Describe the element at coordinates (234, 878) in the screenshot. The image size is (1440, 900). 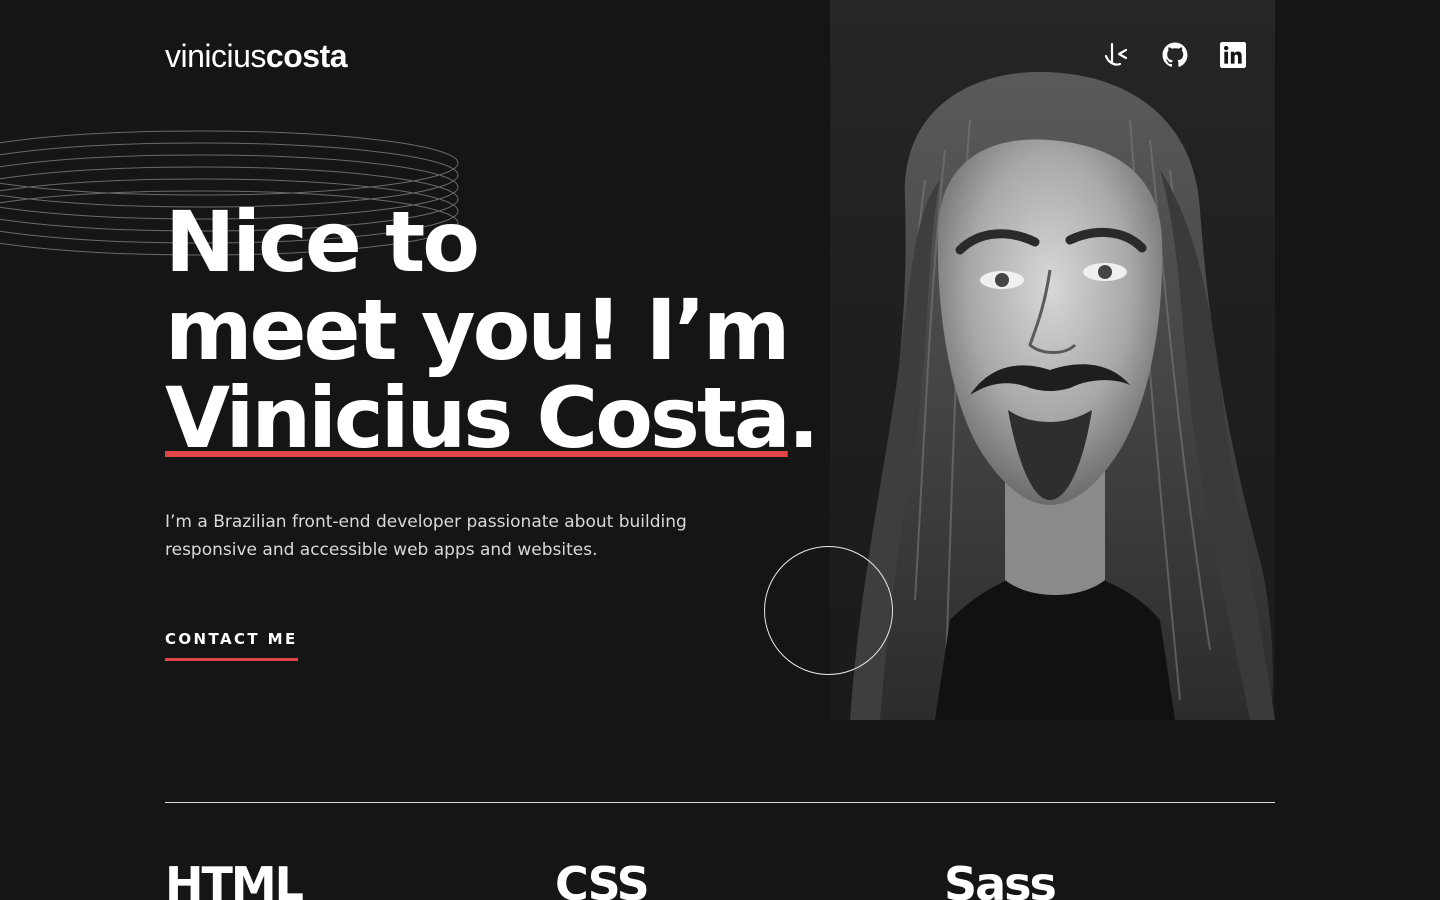
I see `skill-html: HTML` at that location.